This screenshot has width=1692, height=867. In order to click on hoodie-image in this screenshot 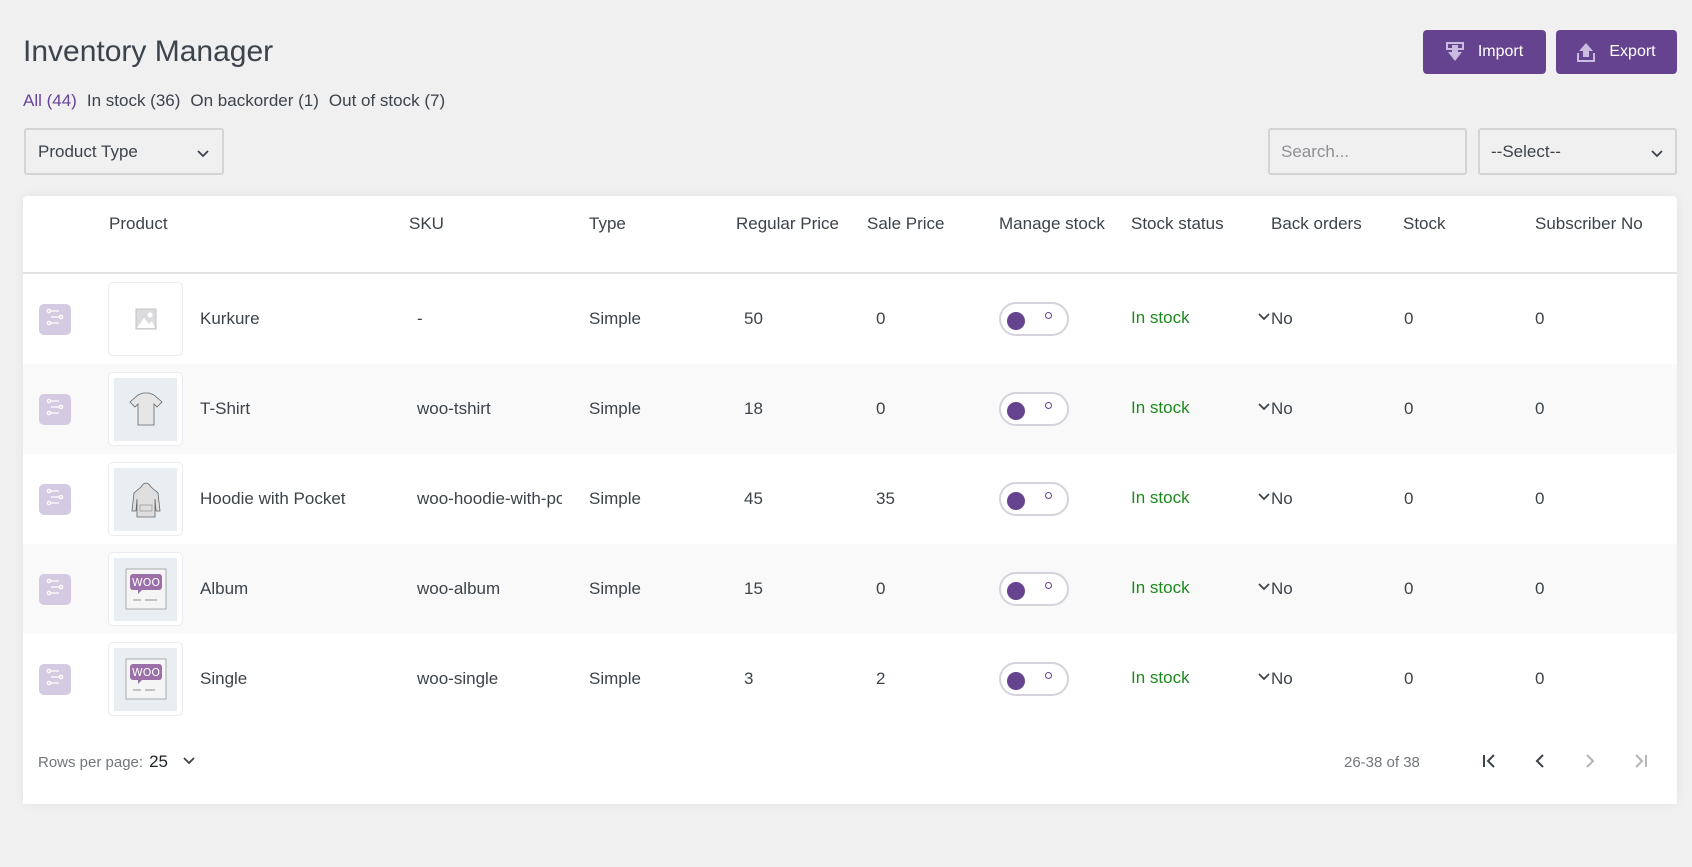, I will do `click(145, 499)`.